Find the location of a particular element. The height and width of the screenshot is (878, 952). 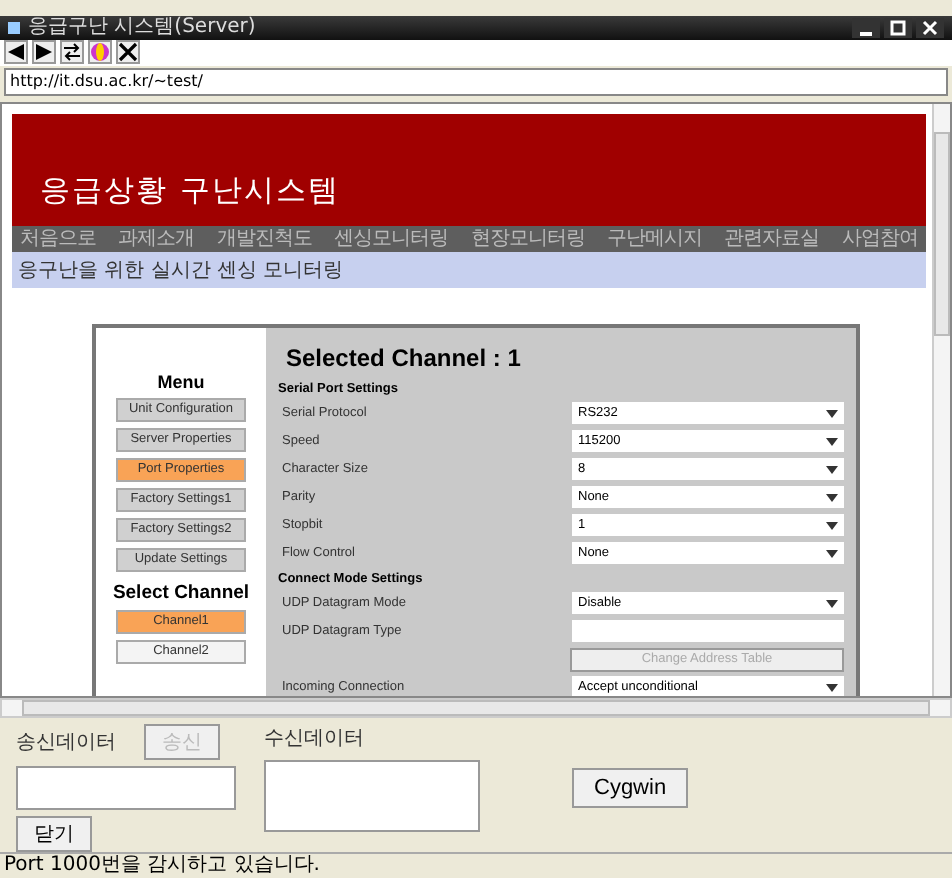

horizontal-scrollbar is located at coordinates (476, 708).